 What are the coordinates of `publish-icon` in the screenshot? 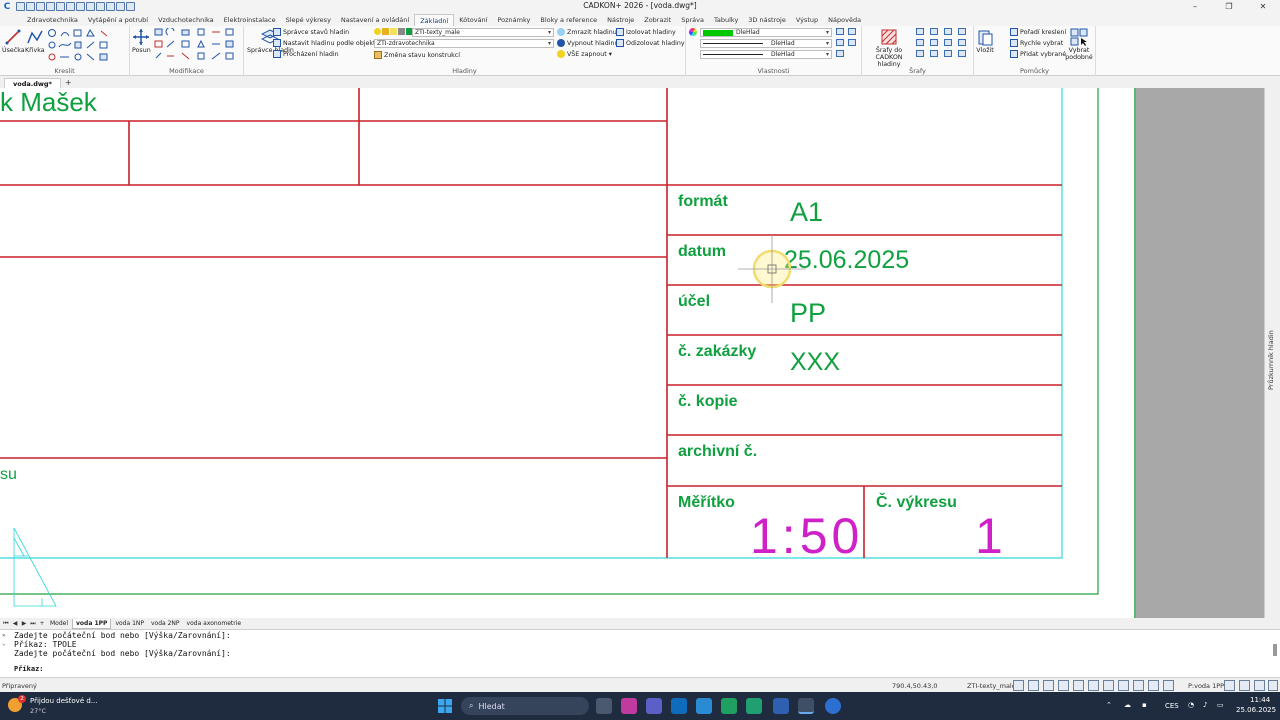 It's located at (110, 6).